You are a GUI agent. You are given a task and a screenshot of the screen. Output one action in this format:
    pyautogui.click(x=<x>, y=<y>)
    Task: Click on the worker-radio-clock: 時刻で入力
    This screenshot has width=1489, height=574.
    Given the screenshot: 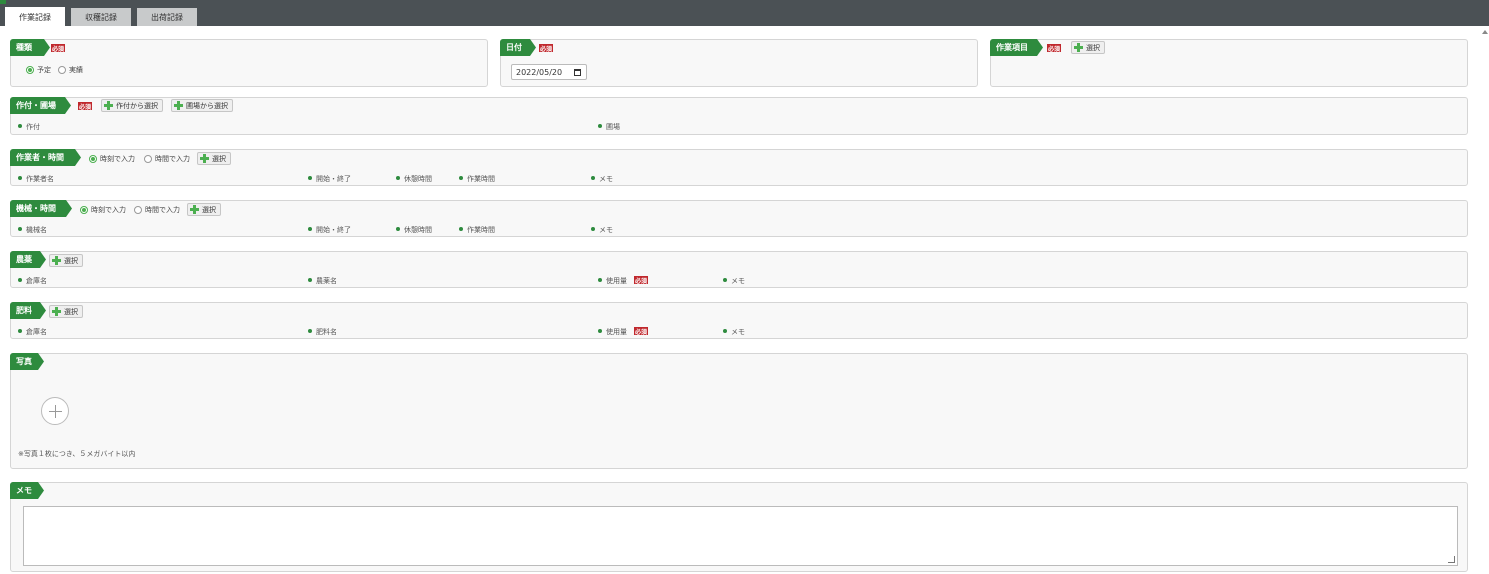 What is the action you would take?
    pyautogui.click(x=112, y=159)
    